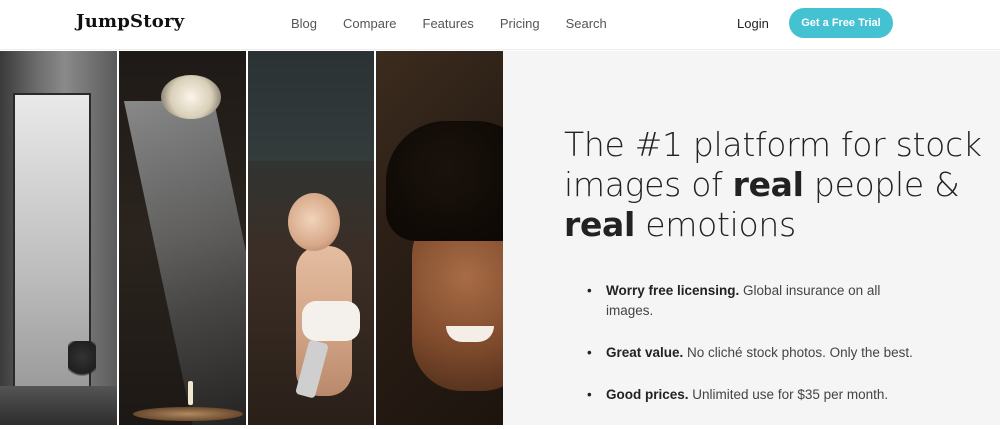  What do you see at coordinates (448, 23) in the screenshot?
I see `nav-features: Features` at bounding box center [448, 23].